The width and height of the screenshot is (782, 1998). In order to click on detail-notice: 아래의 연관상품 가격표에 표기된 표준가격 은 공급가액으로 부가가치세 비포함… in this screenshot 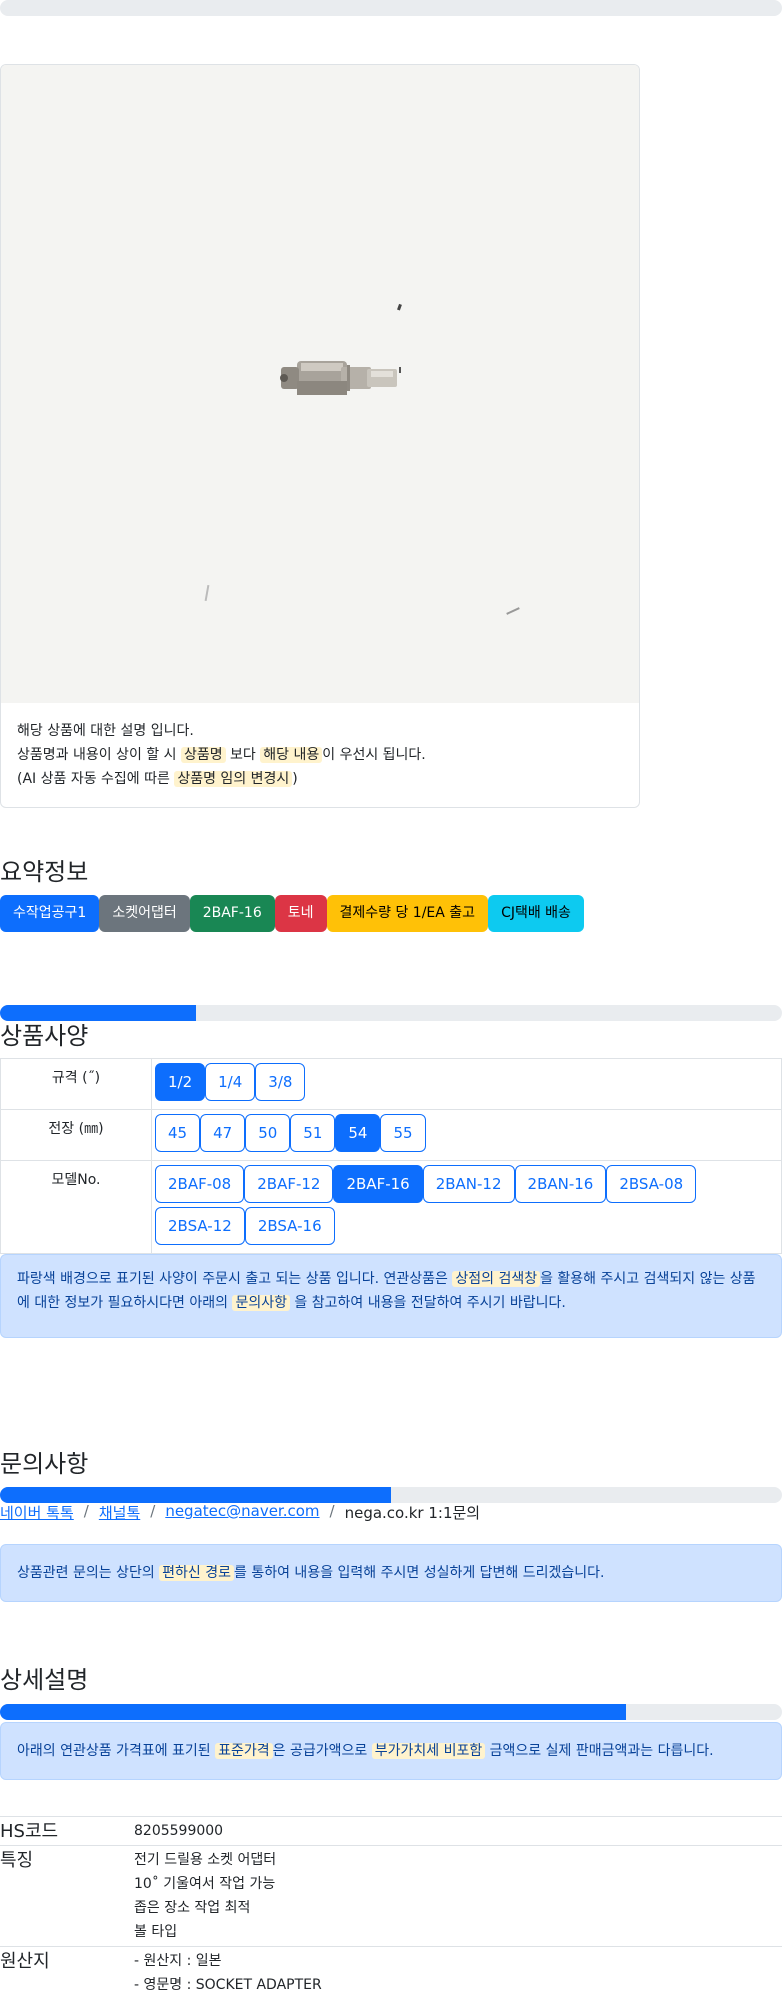, I will do `click(391, 1751)`.